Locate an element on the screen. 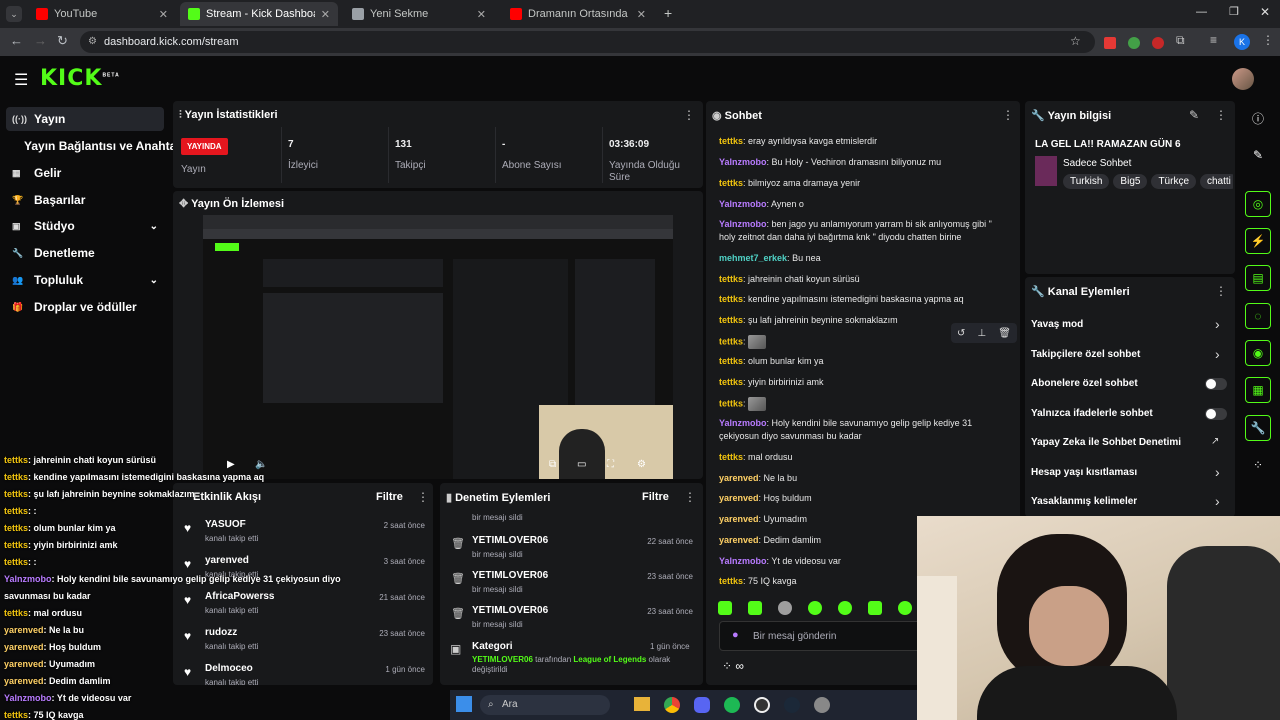  edit-pencil-icon: ✎ is located at coordinates (1194, 115).